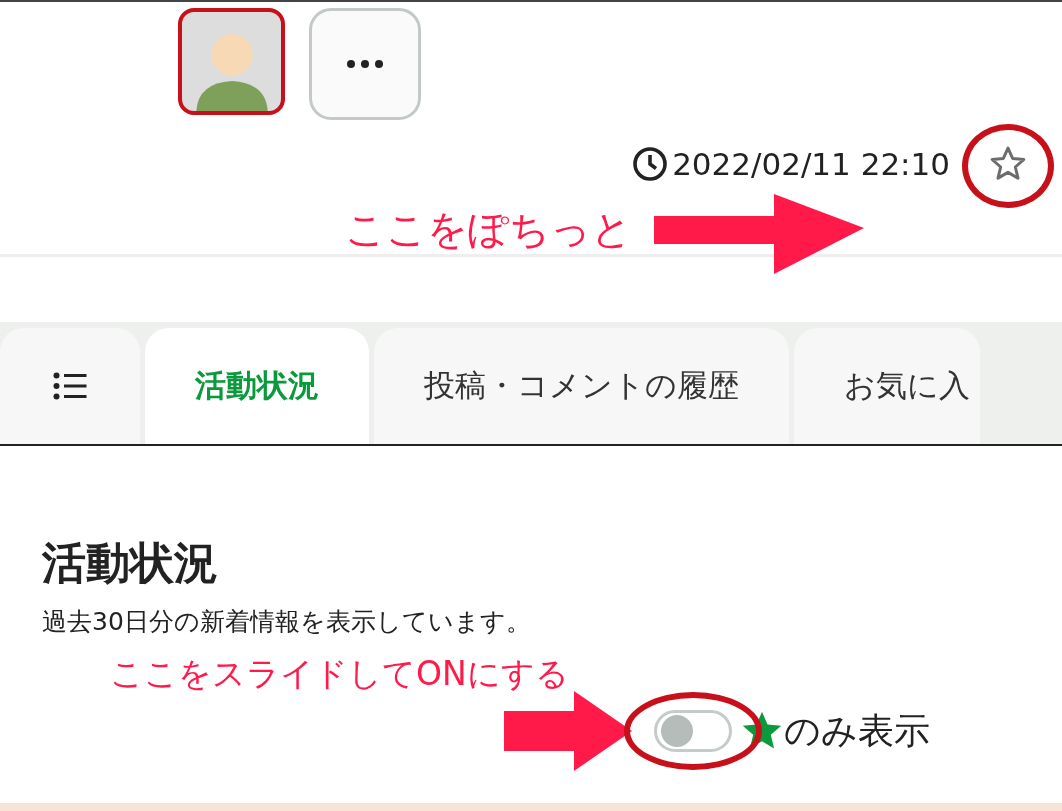 Image resolution: width=1062 pixels, height=811 pixels. I want to click on tab: お気に入, so click(887, 386).